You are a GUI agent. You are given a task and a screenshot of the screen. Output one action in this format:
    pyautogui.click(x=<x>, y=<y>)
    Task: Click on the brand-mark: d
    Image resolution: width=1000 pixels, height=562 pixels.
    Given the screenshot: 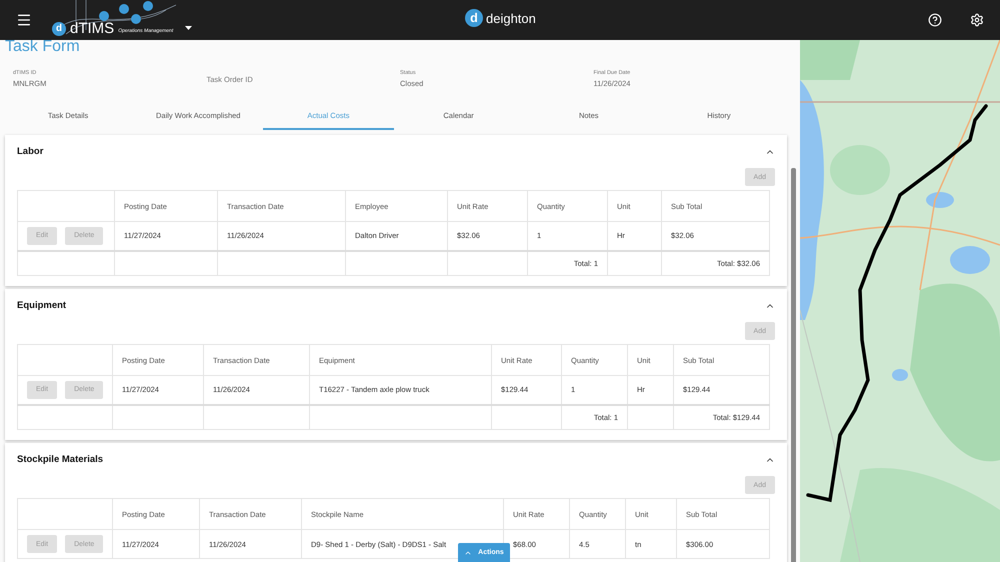 What is the action you would take?
    pyautogui.click(x=474, y=18)
    